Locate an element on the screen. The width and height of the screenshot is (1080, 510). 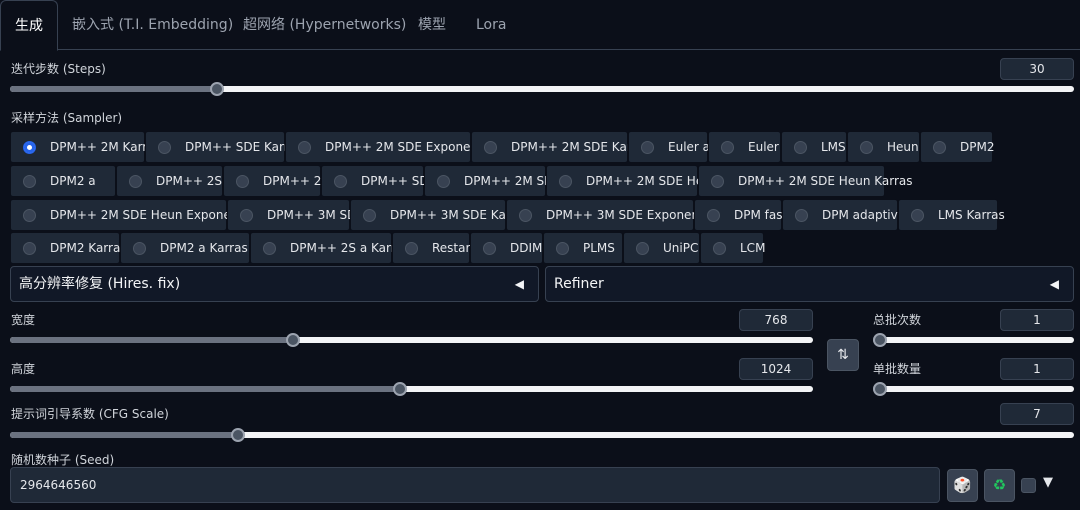
sampler-option: DPM fast is located at coordinates (740, 215).